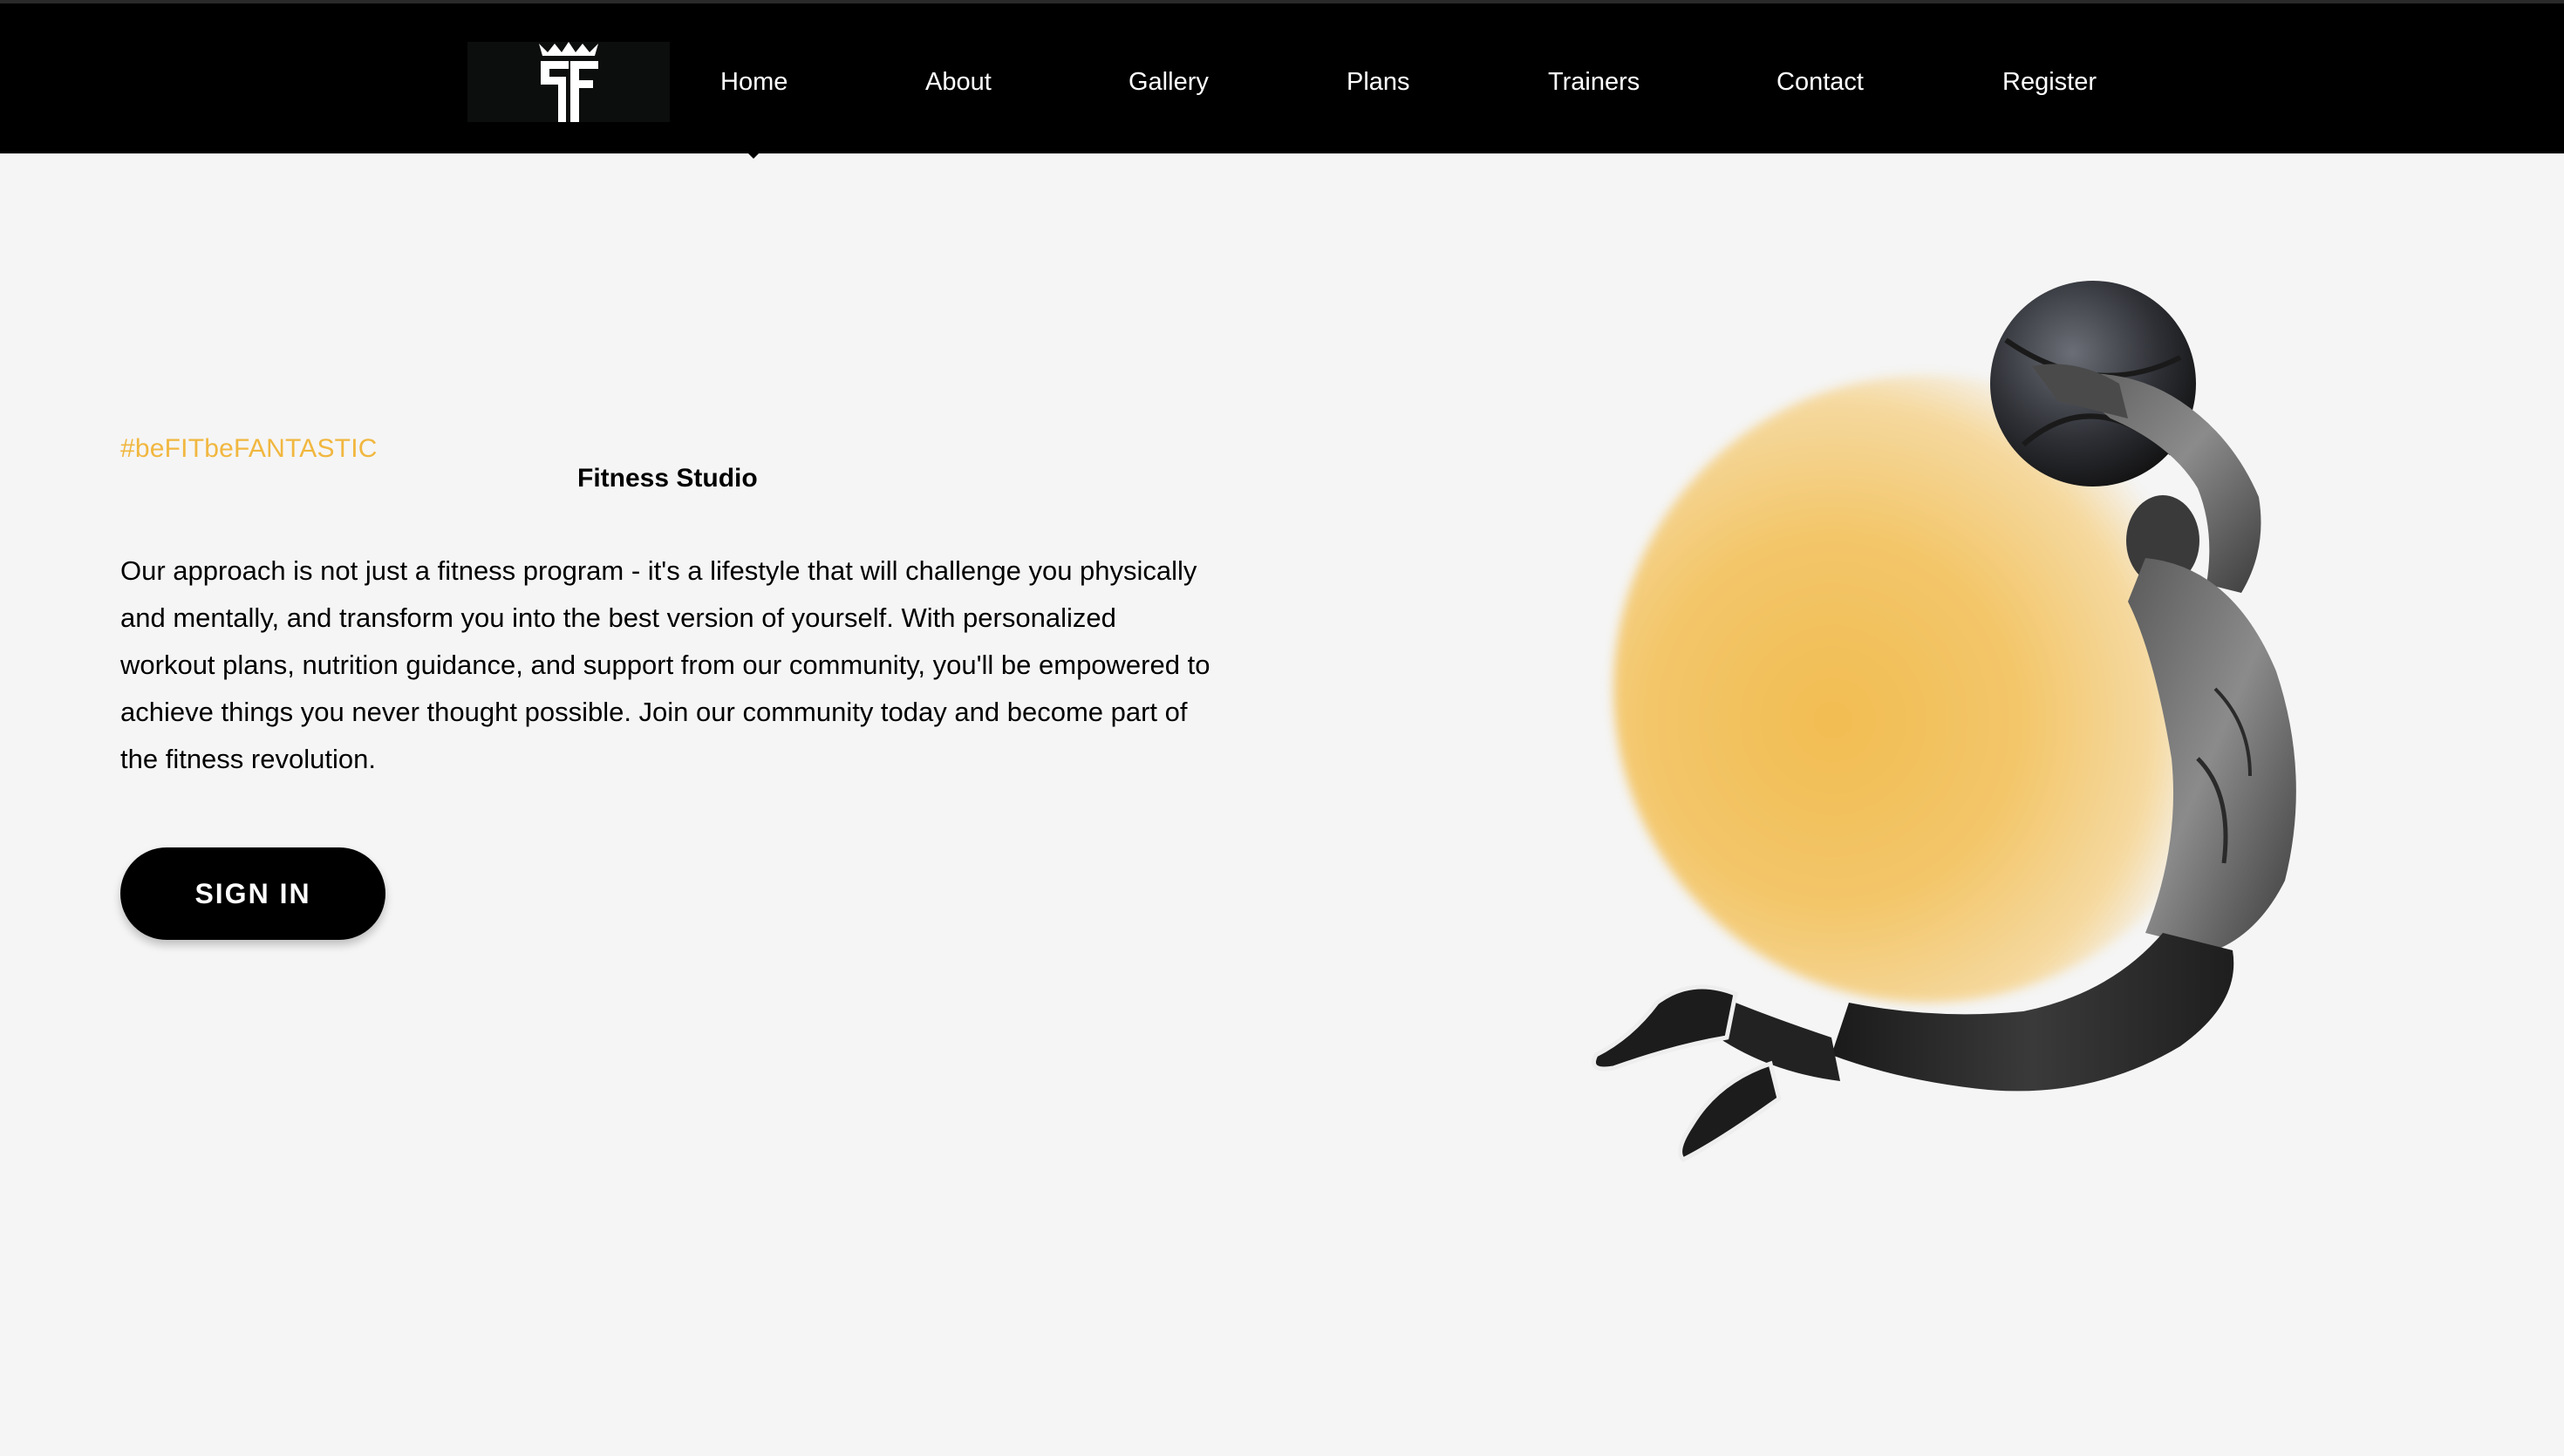 The image size is (2564, 1456). What do you see at coordinates (2049, 82) in the screenshot?
I see `nav-item-register: Register` at bounding box center [2049, 82].